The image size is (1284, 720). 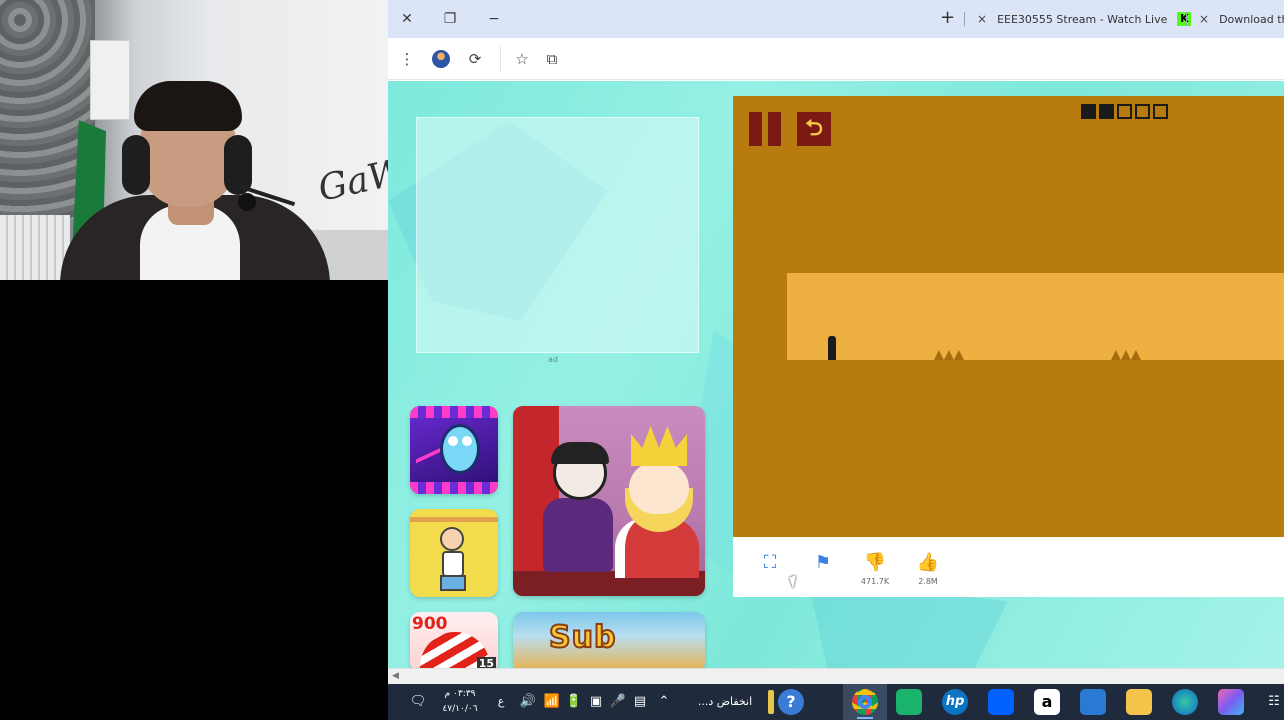 What do you see at coordinates (494, 19) in the screenshot?
I see `minimize-window-button: −` at bounding box center [494, 19].